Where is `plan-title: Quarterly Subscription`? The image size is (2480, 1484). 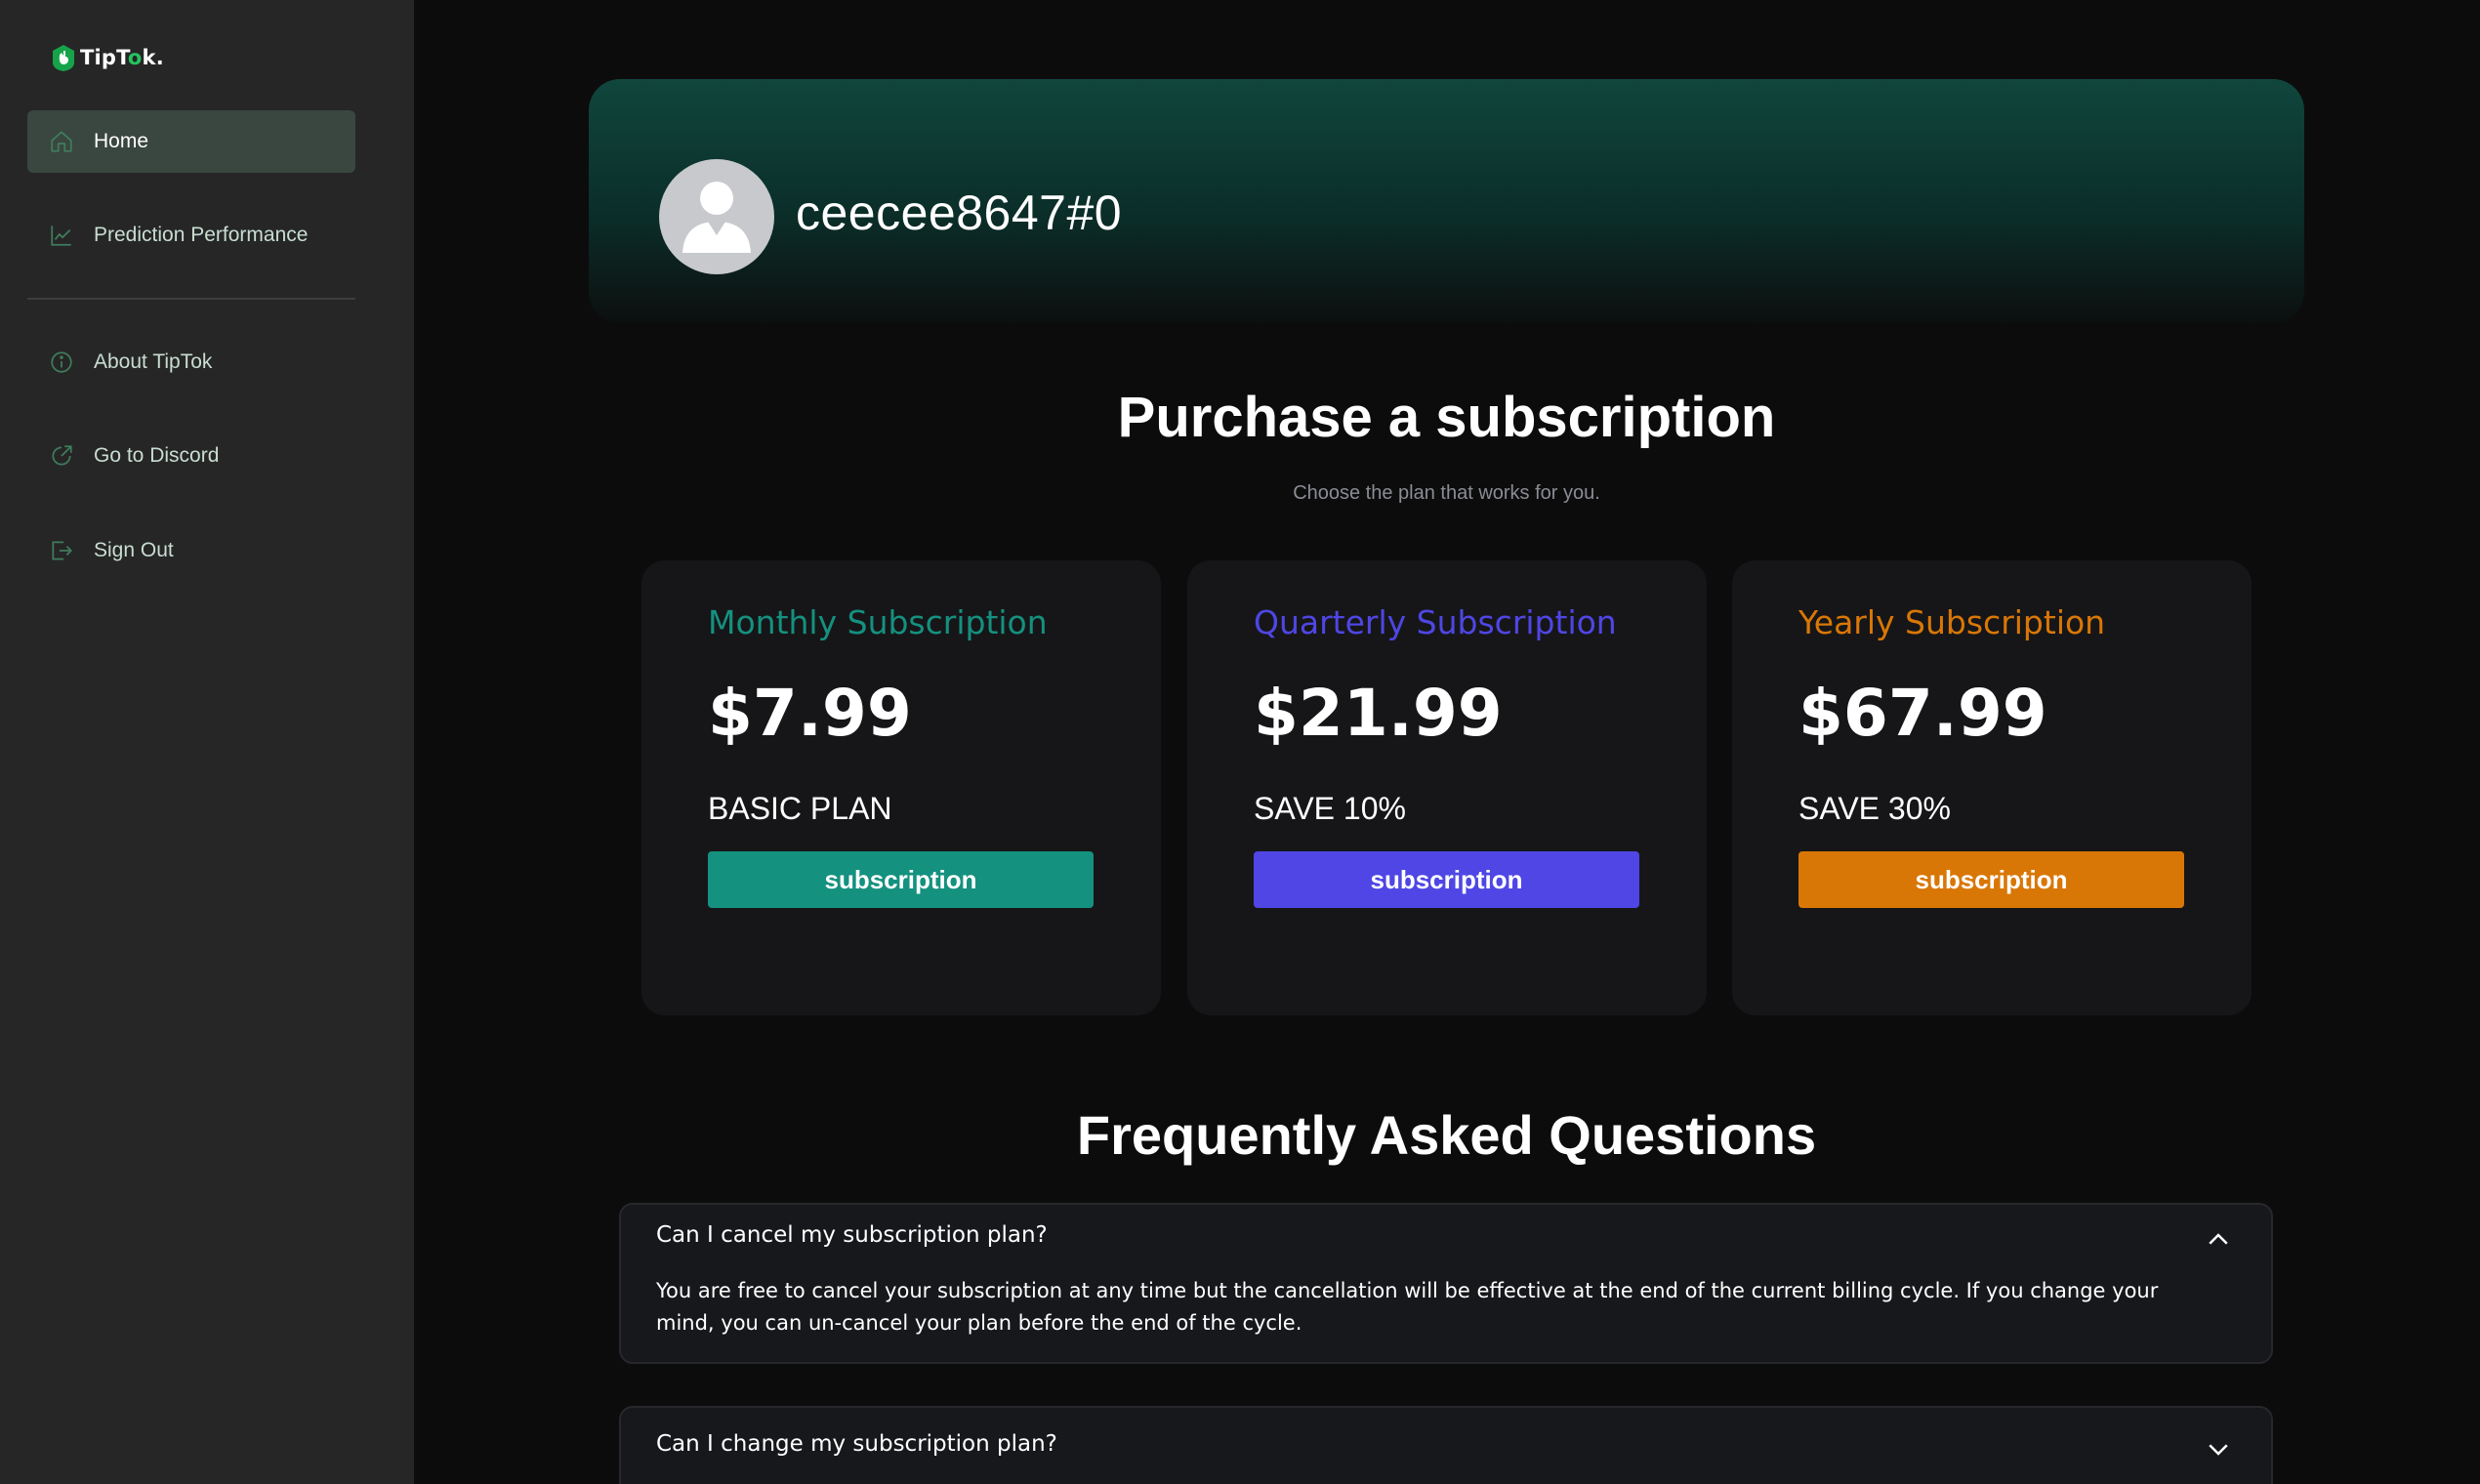
plan-title: Quarterly Subscription is located at coordinates (1435, 622).